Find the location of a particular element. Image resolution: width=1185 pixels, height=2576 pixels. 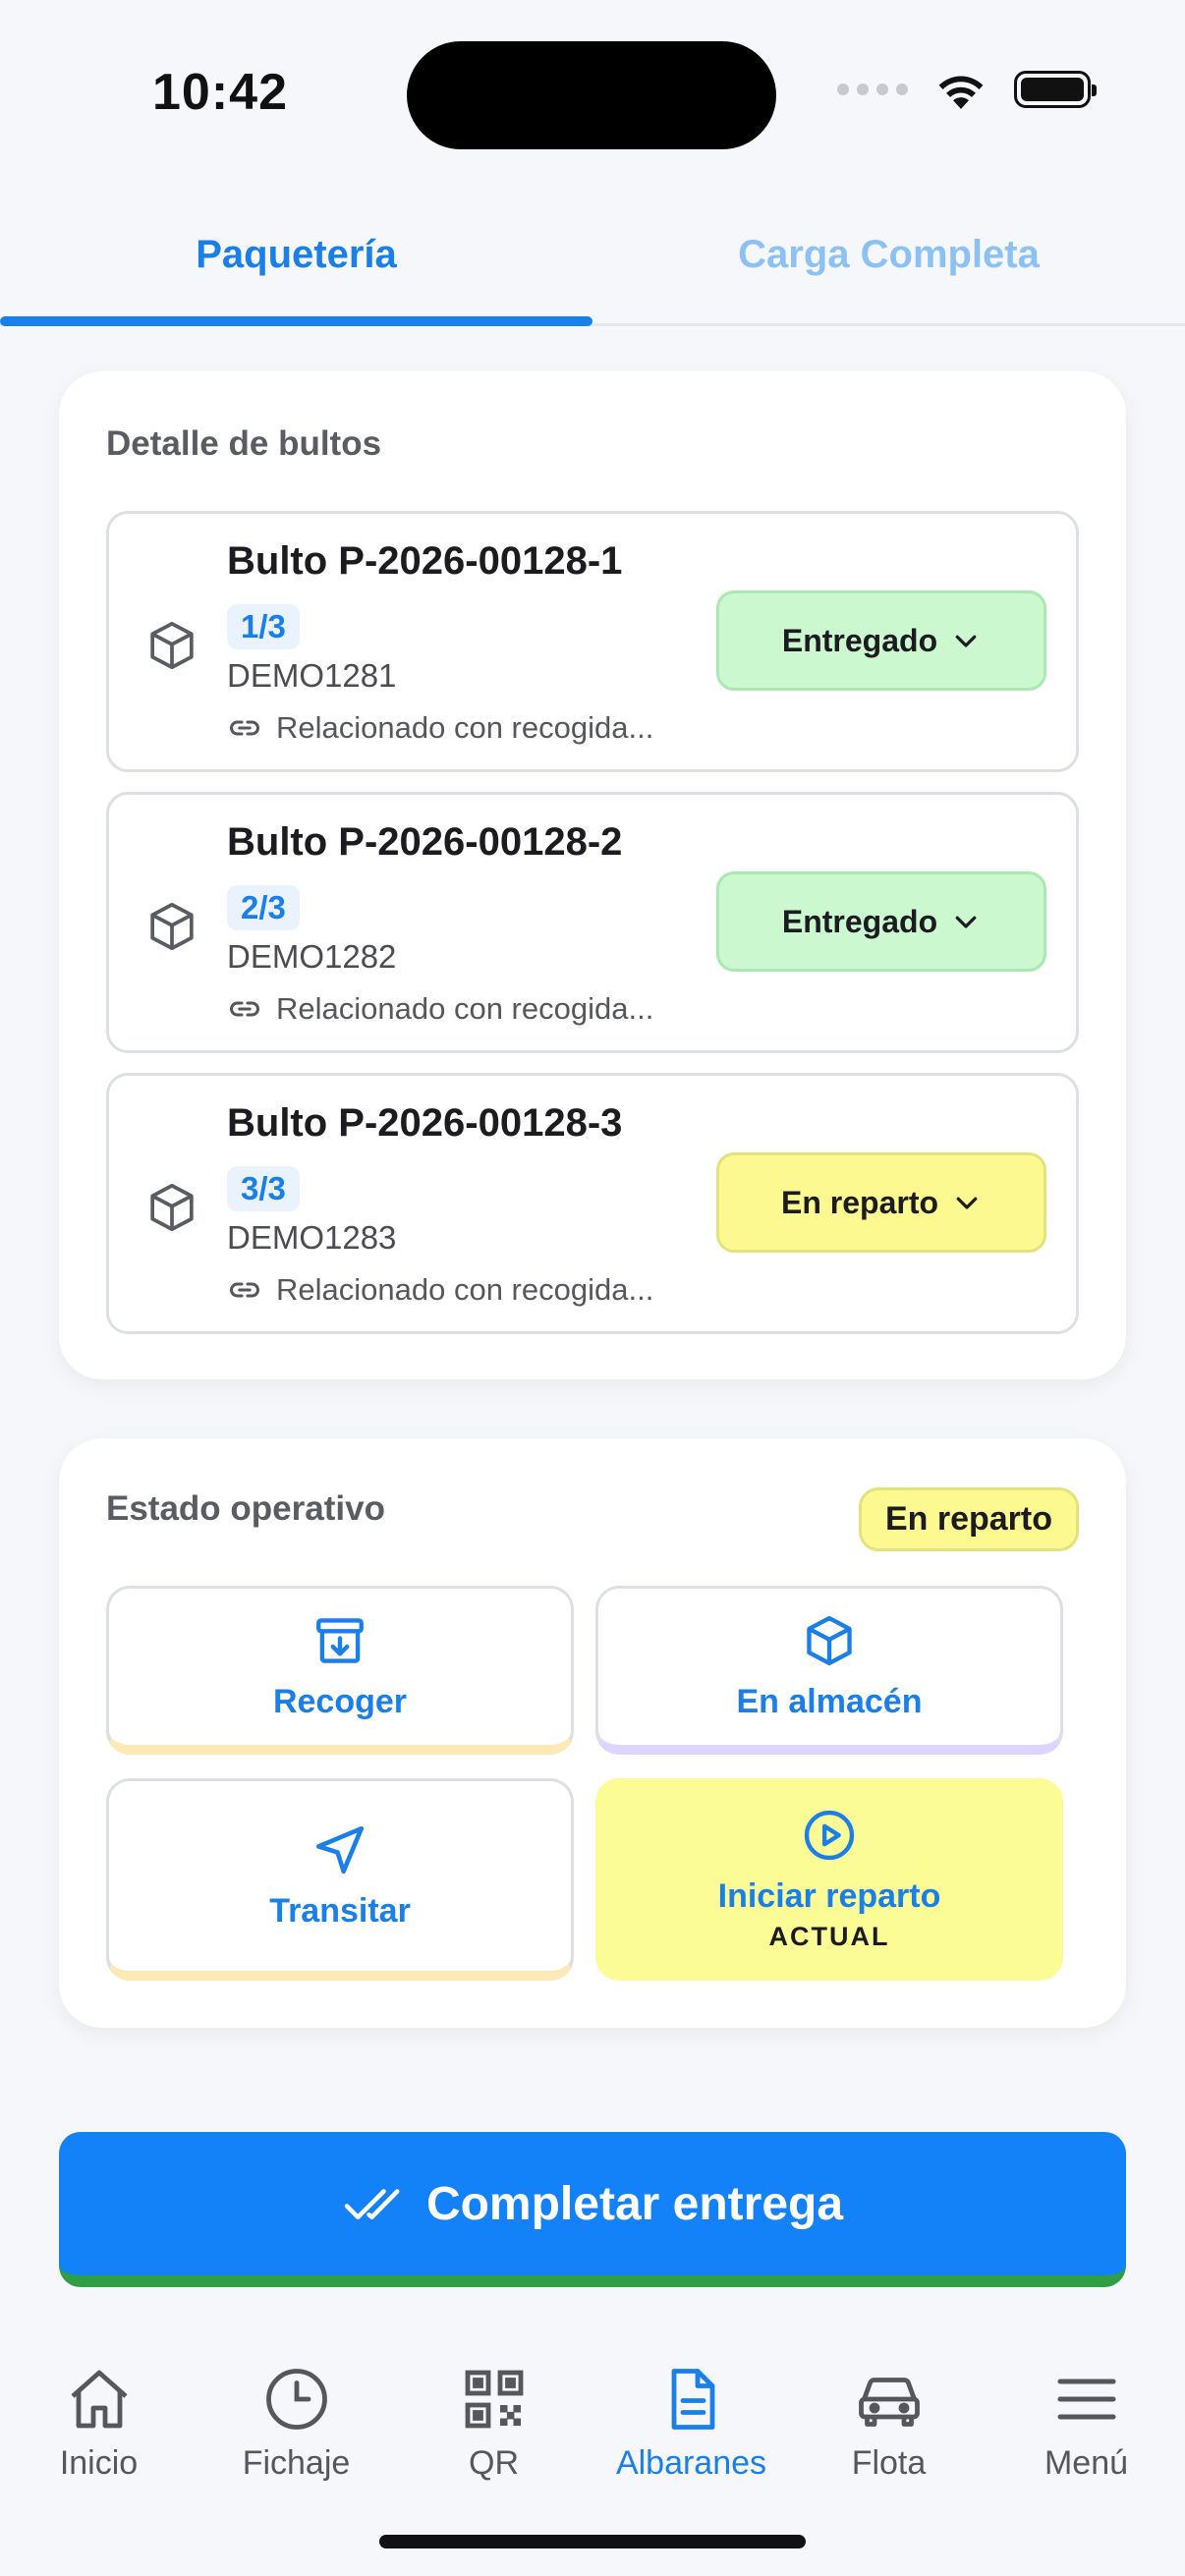

tab-paqueteria: Paquetería is located at coordinates (296, 256).